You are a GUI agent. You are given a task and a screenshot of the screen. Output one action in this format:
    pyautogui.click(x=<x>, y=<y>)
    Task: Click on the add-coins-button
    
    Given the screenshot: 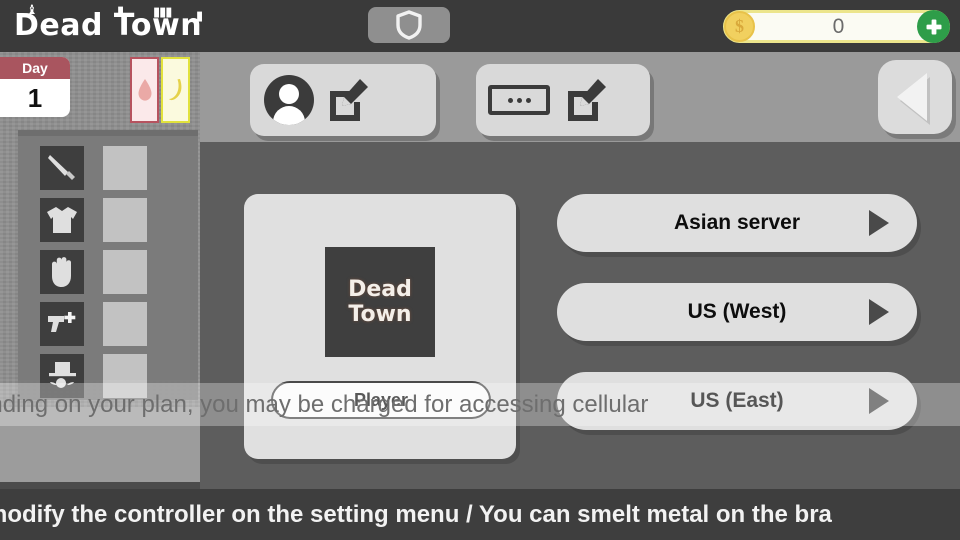 What is the action you would take?
    pyautogui.click(x=933, y=26)
    